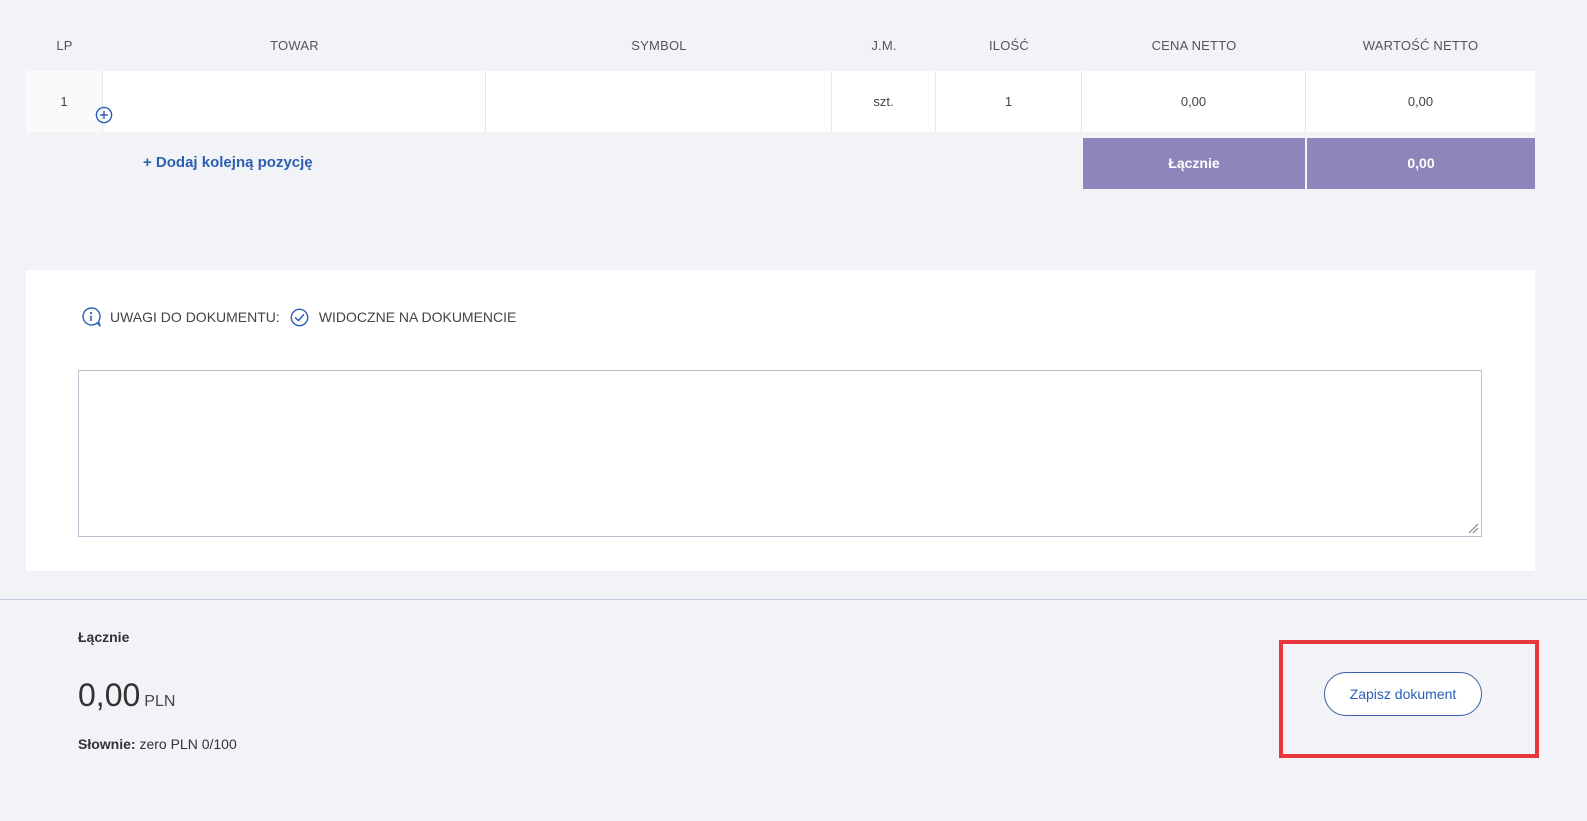 This screenshot has height=821, width=1587. I want to click on cena-netto-value: 0,00, so click(1193, 101).